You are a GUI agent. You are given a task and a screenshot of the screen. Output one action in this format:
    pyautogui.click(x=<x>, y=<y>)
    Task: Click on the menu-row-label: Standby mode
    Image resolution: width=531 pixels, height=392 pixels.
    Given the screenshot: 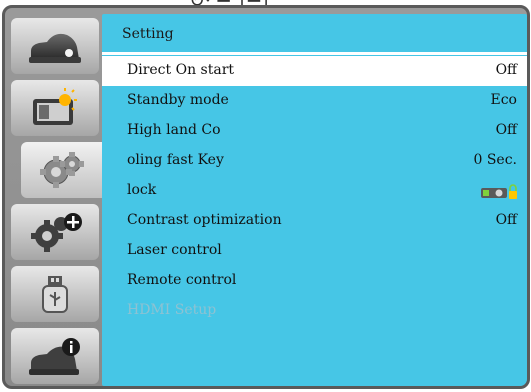 What is the action you would take?
    pyautogui.click(x=178, y=100)
    